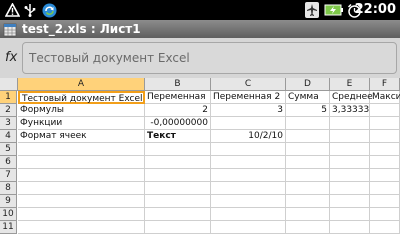  I want to click on sheet-cell: 3,33333, so click(350, 110).